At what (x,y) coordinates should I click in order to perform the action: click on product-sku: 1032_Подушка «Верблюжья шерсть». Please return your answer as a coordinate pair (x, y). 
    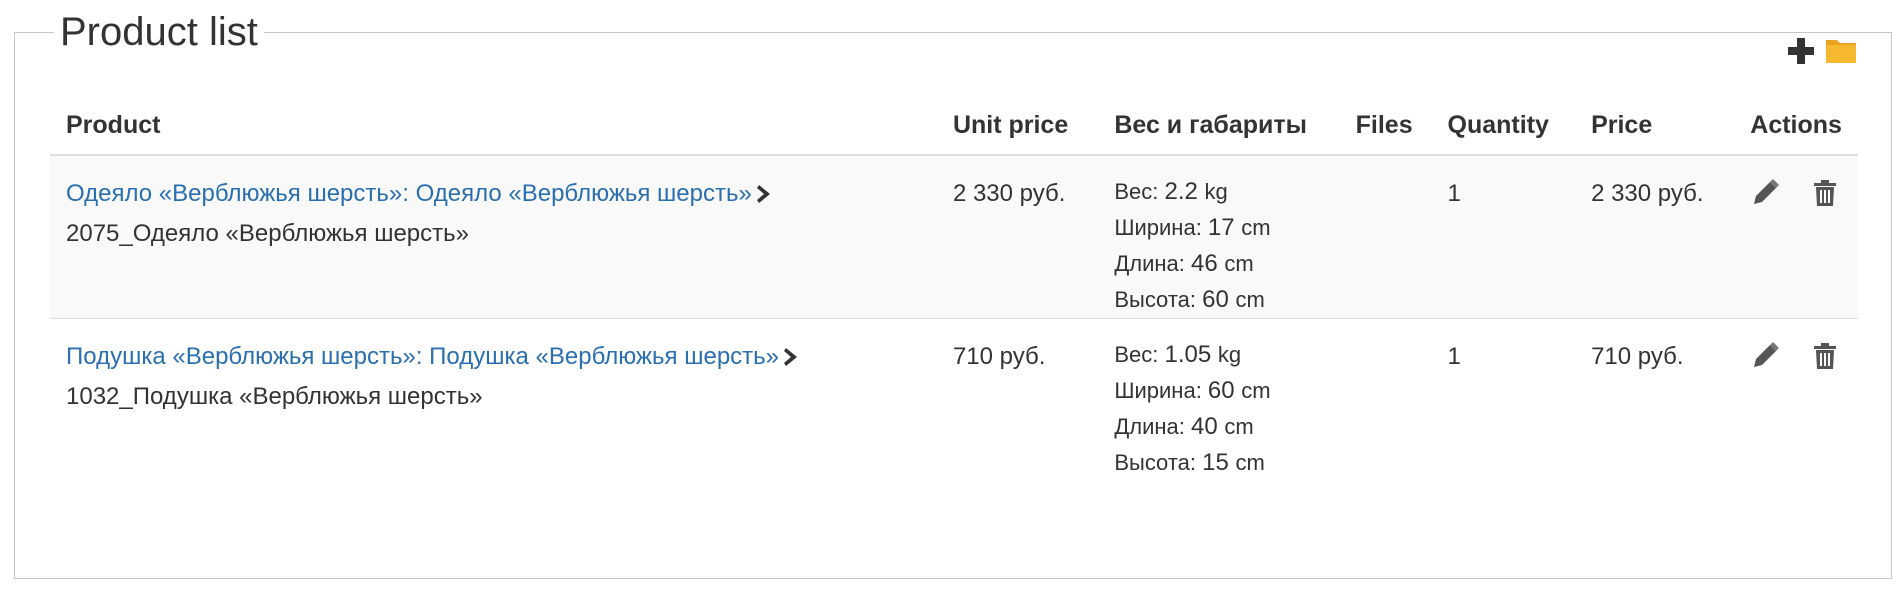
    Looking at the image, I should click on (274, 396).